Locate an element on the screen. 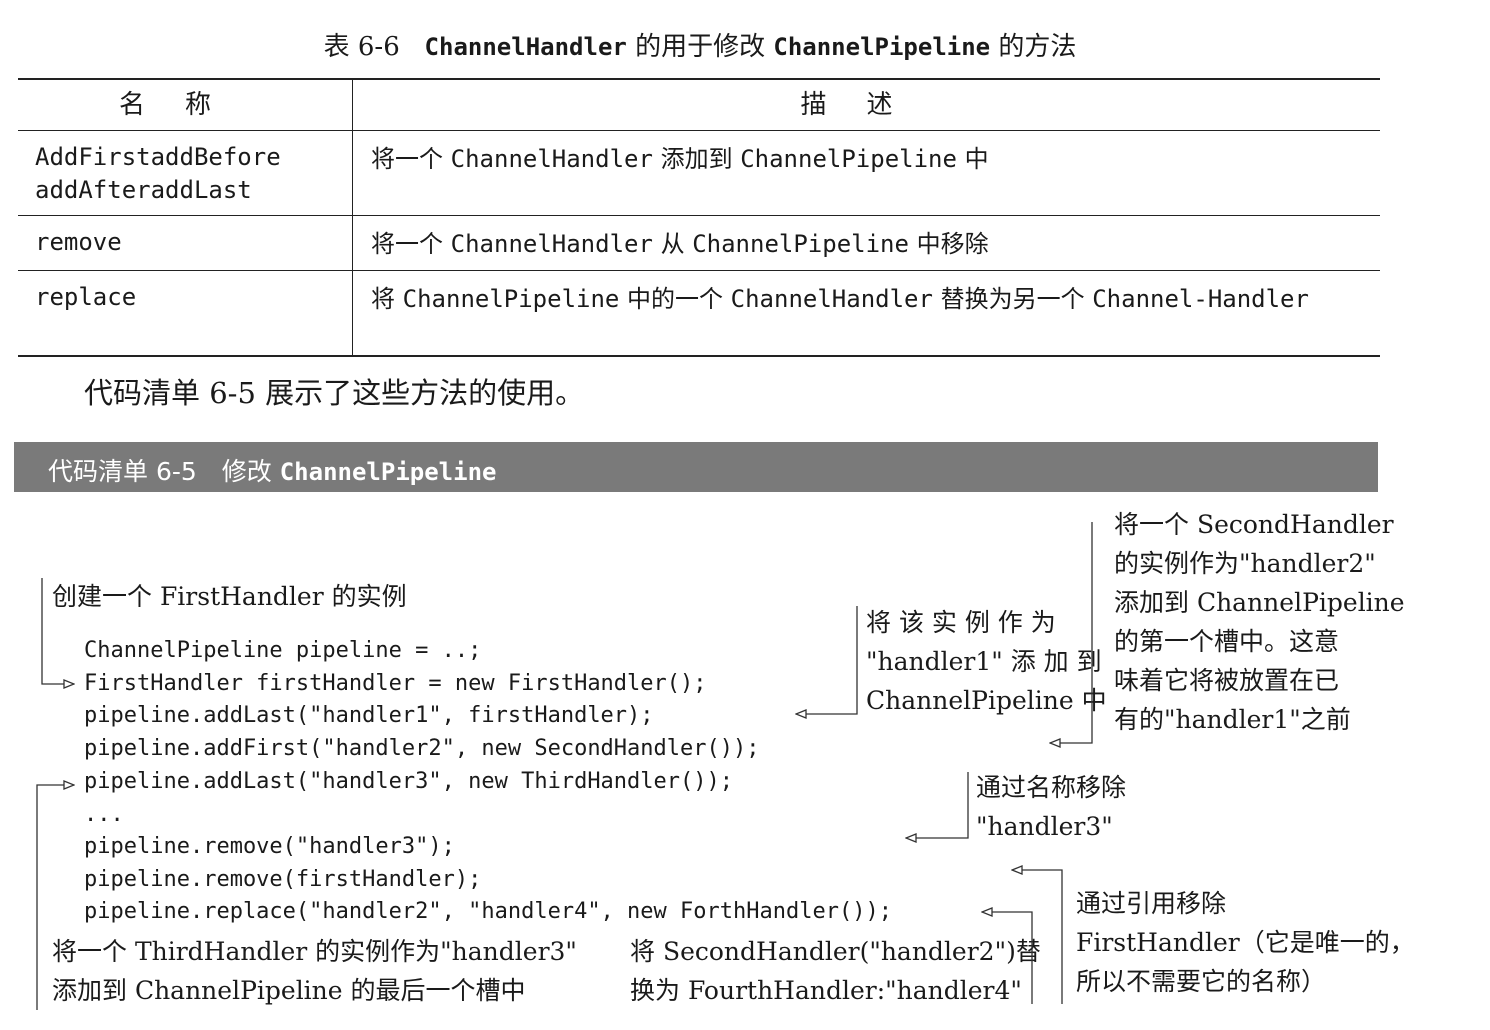 Image resolution: width=1490 pixels, height=1030 pixels. connector-create-first is located at coordinates (57, 631).